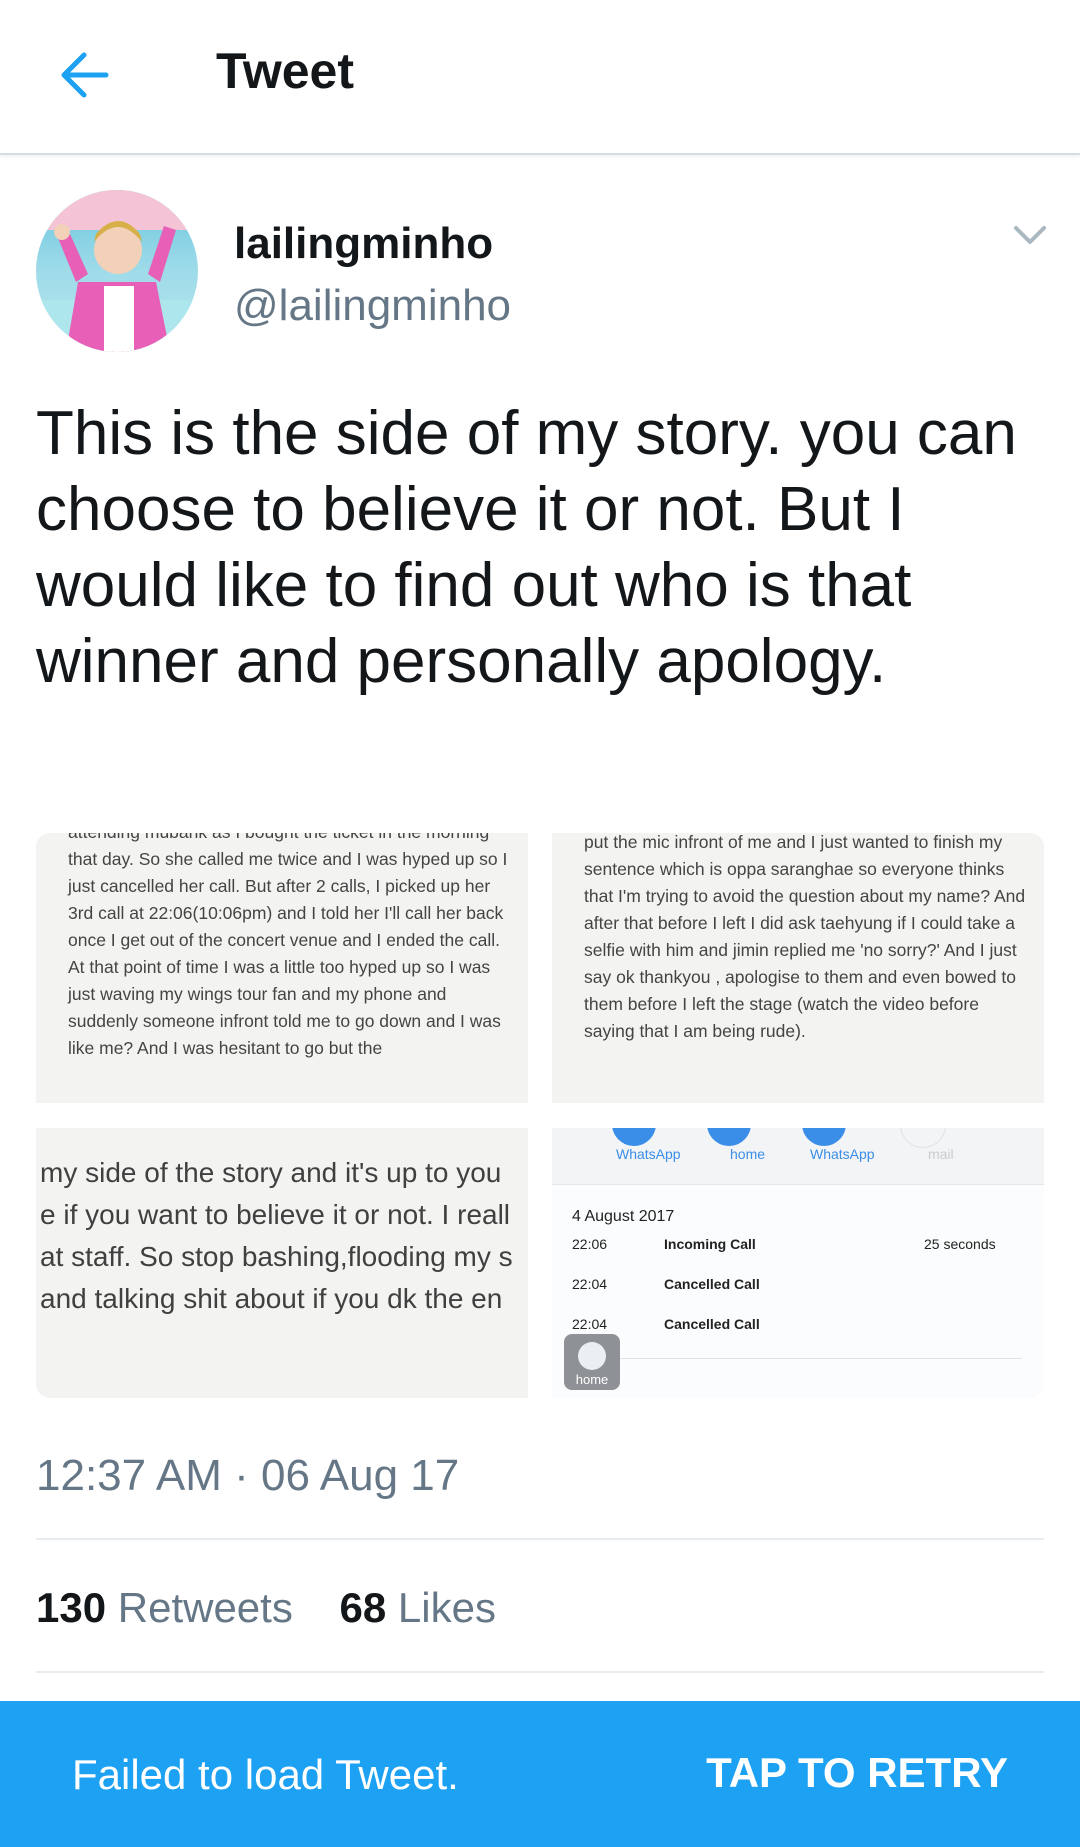  Describe the element at coordinates (276, 1256) in the screenshot. I see `media-3-line: at staff. So stop bashing,flooding my s` at that location.